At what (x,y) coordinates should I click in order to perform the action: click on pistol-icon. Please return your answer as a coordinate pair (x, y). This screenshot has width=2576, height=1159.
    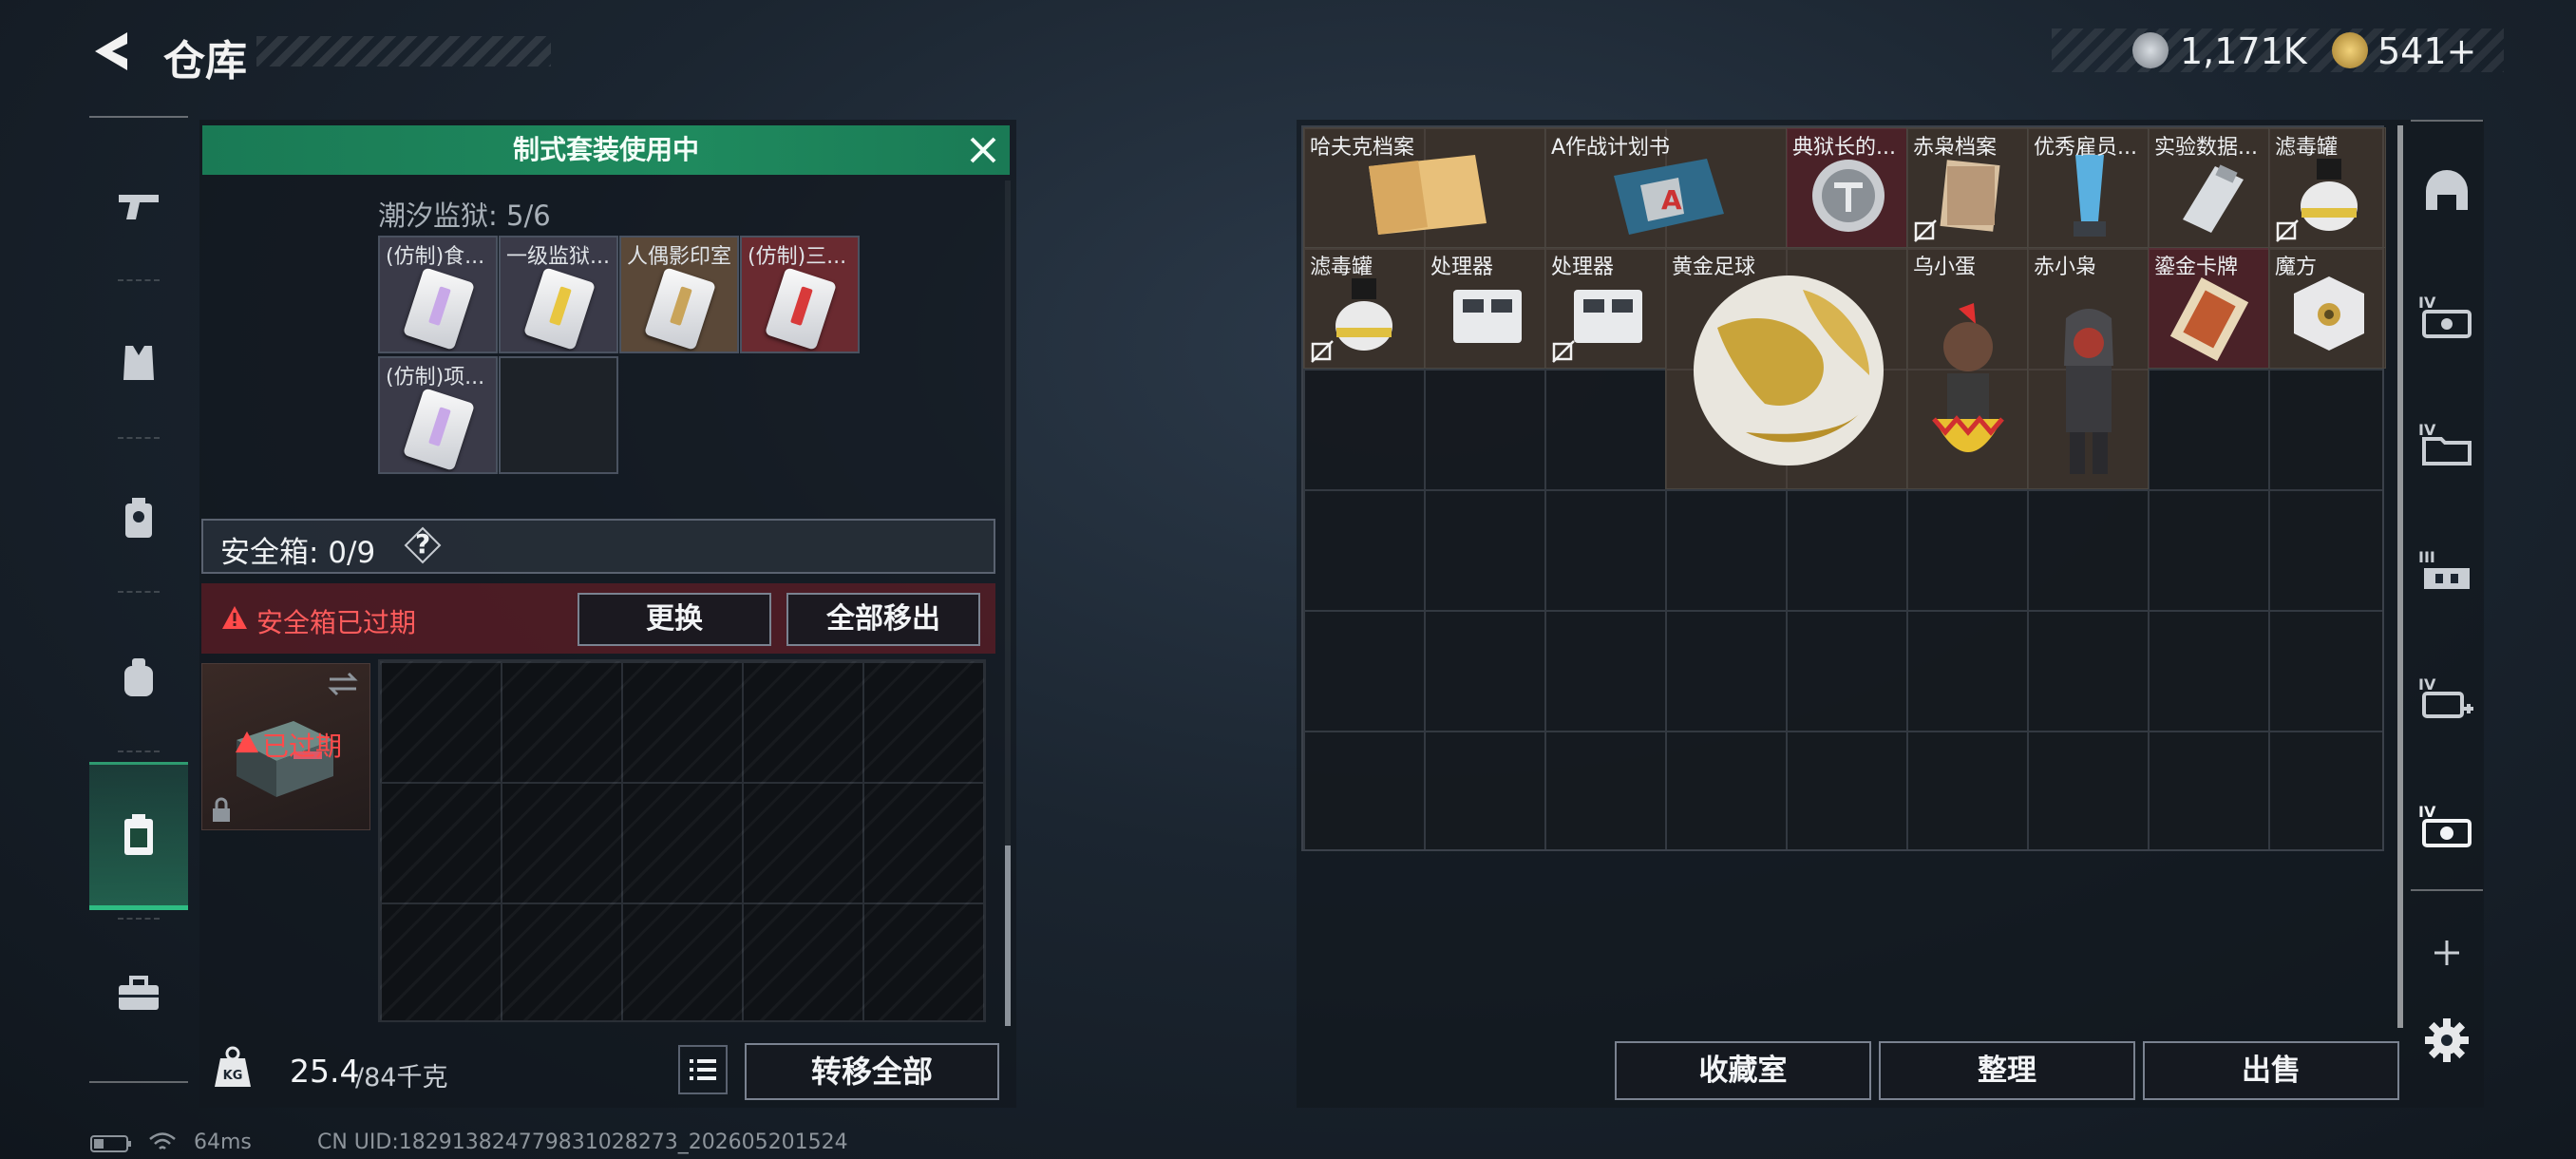
    Looking at the image, I should click on (139, 207).